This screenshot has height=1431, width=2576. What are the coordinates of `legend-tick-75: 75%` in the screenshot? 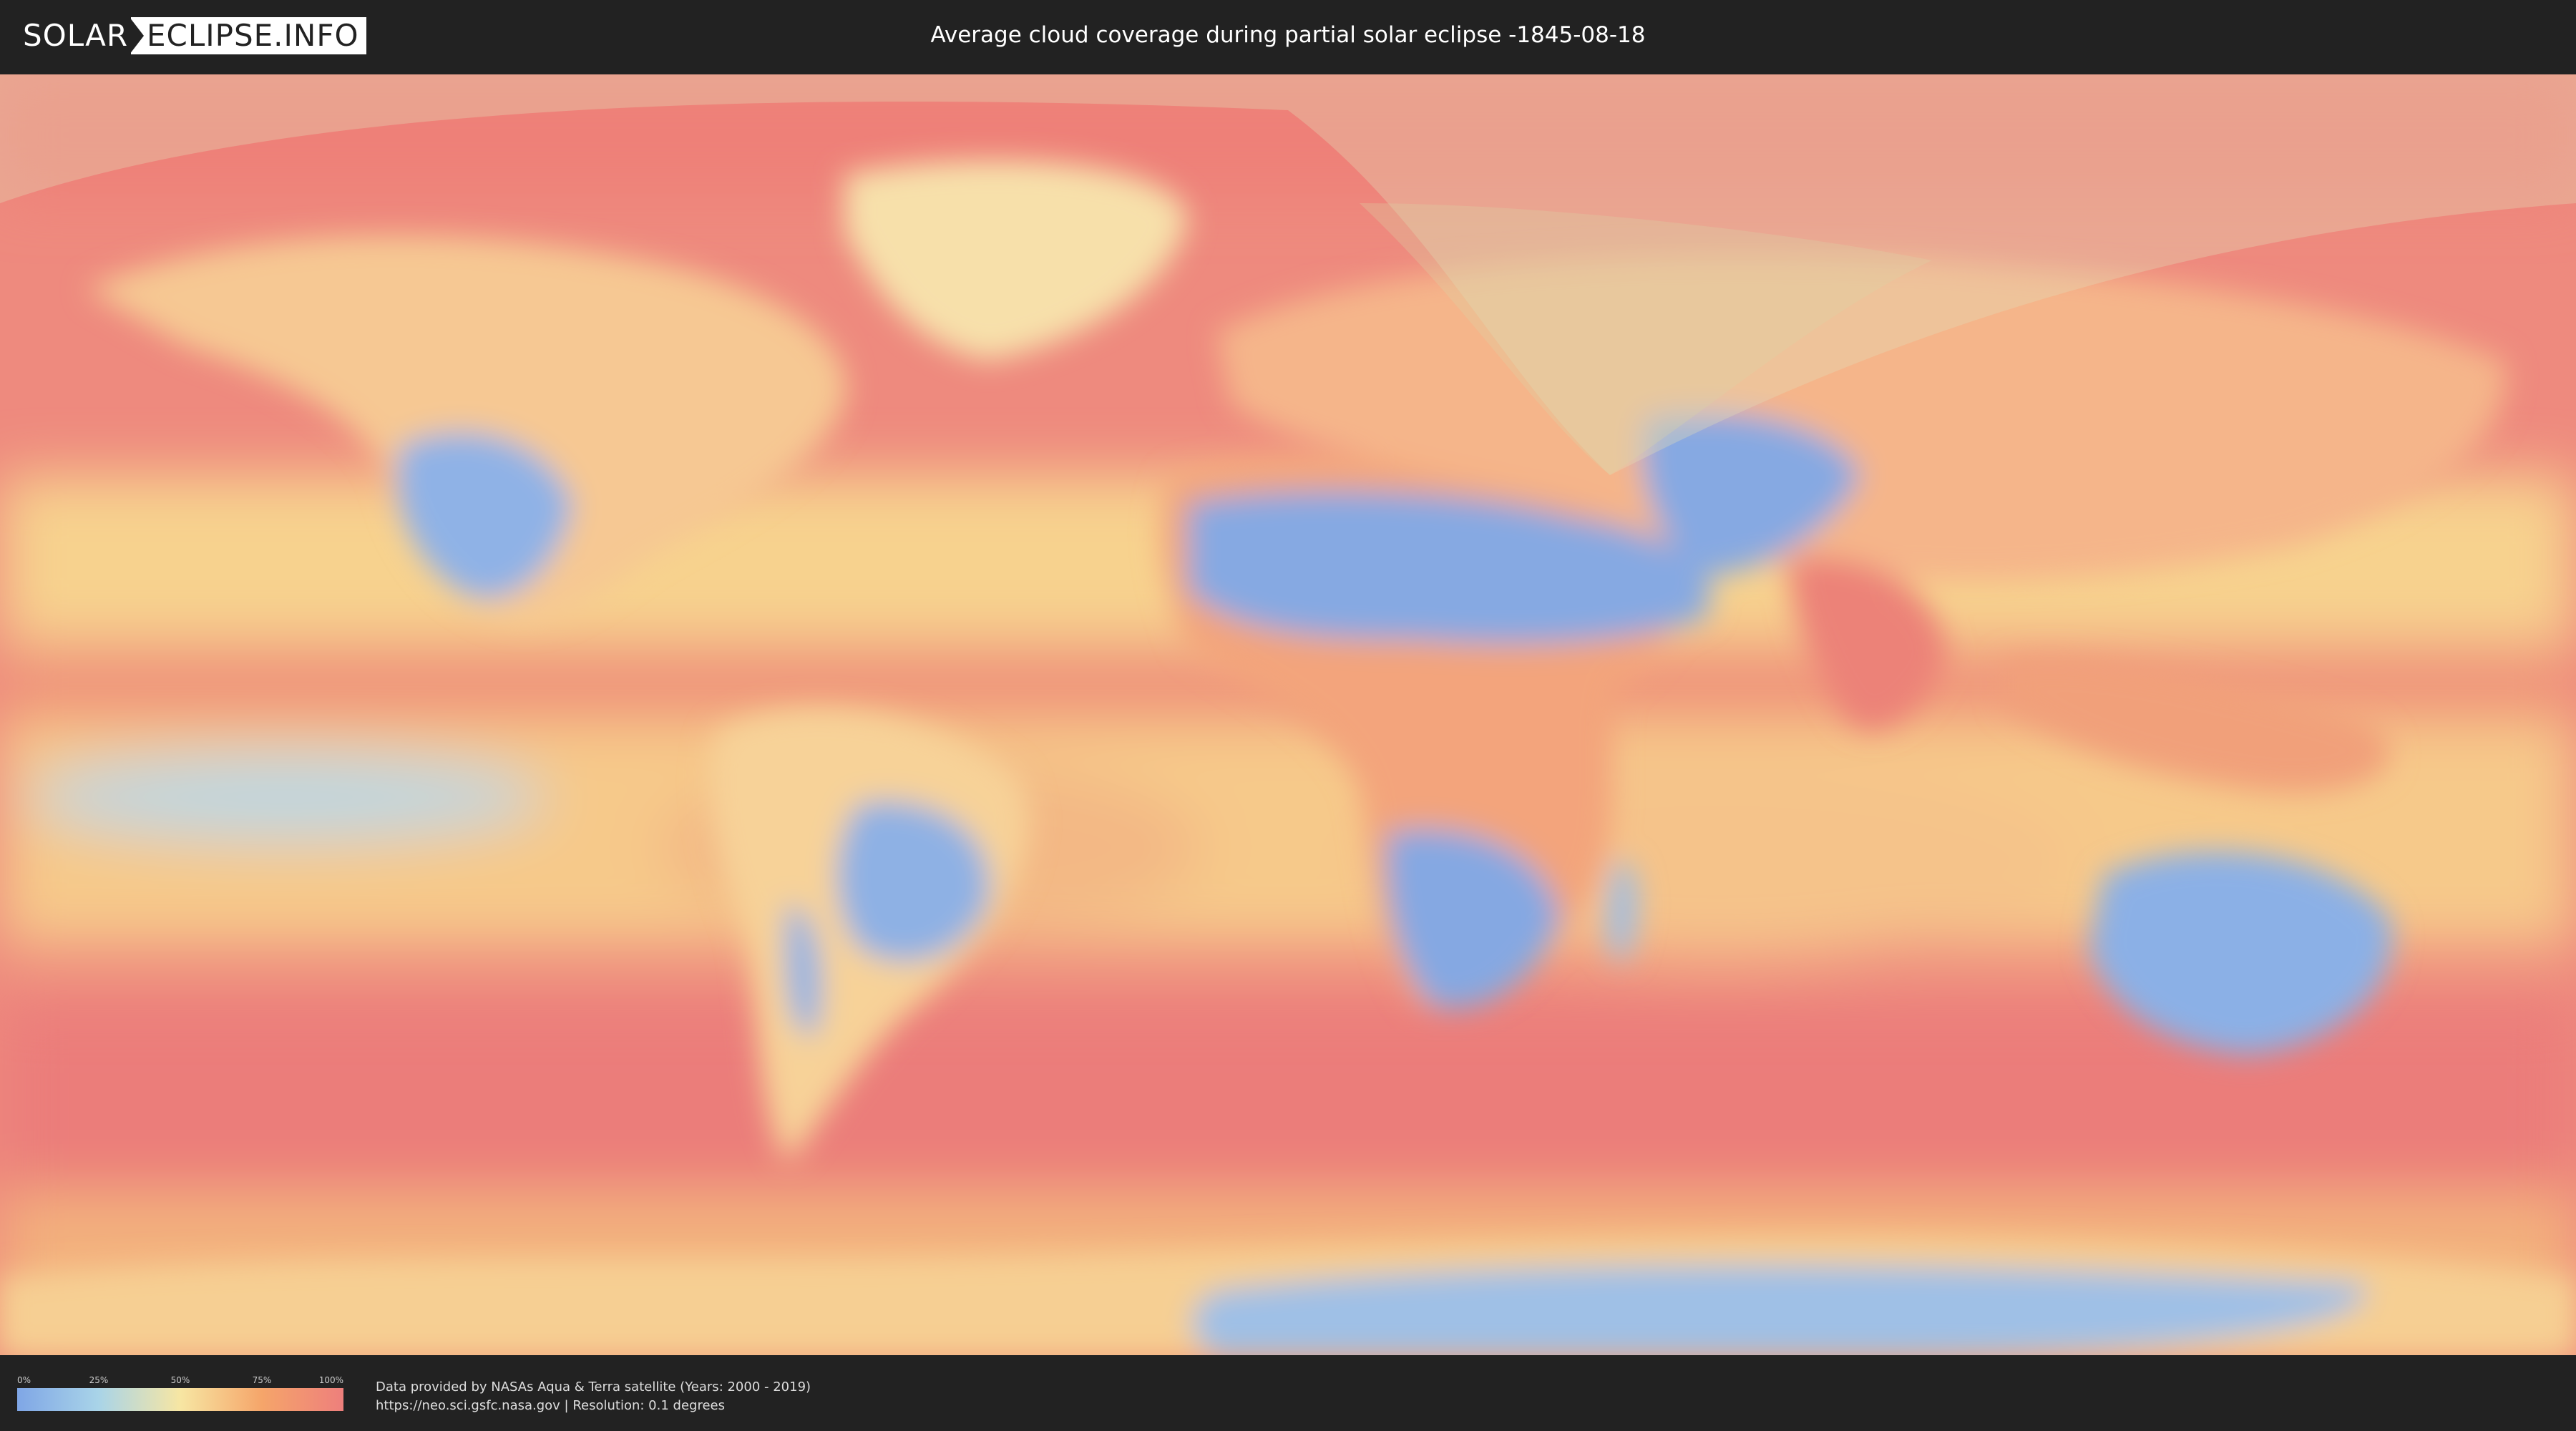 It's located at (262, 1380).